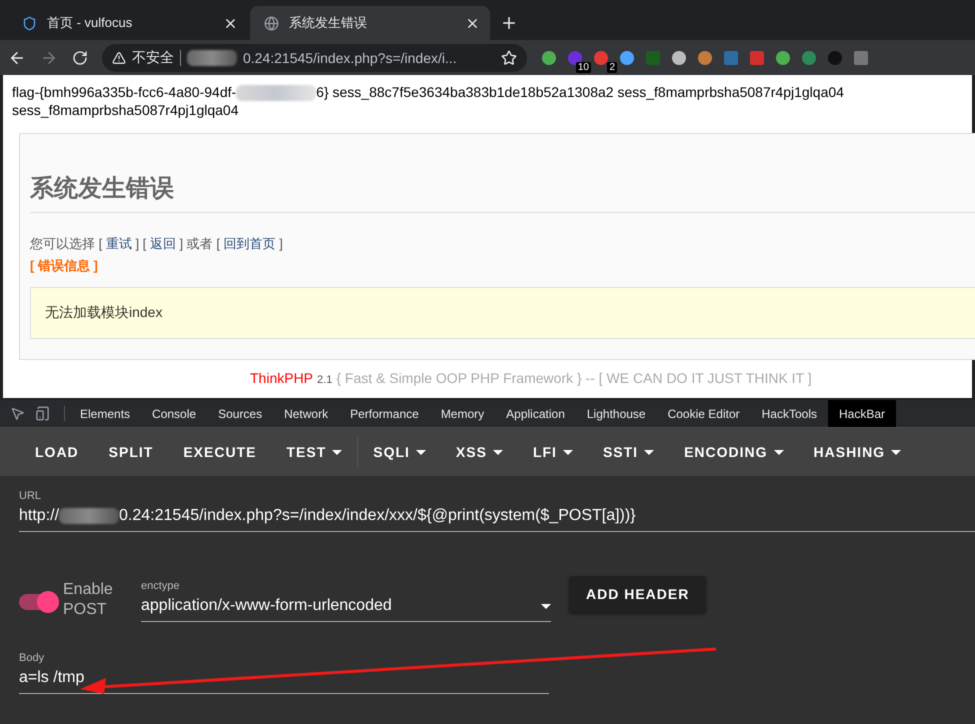  What do you see at coordinates (861, 58) in the screenshot?
I see `qr-code-icon` at bounding box center [861, 58].